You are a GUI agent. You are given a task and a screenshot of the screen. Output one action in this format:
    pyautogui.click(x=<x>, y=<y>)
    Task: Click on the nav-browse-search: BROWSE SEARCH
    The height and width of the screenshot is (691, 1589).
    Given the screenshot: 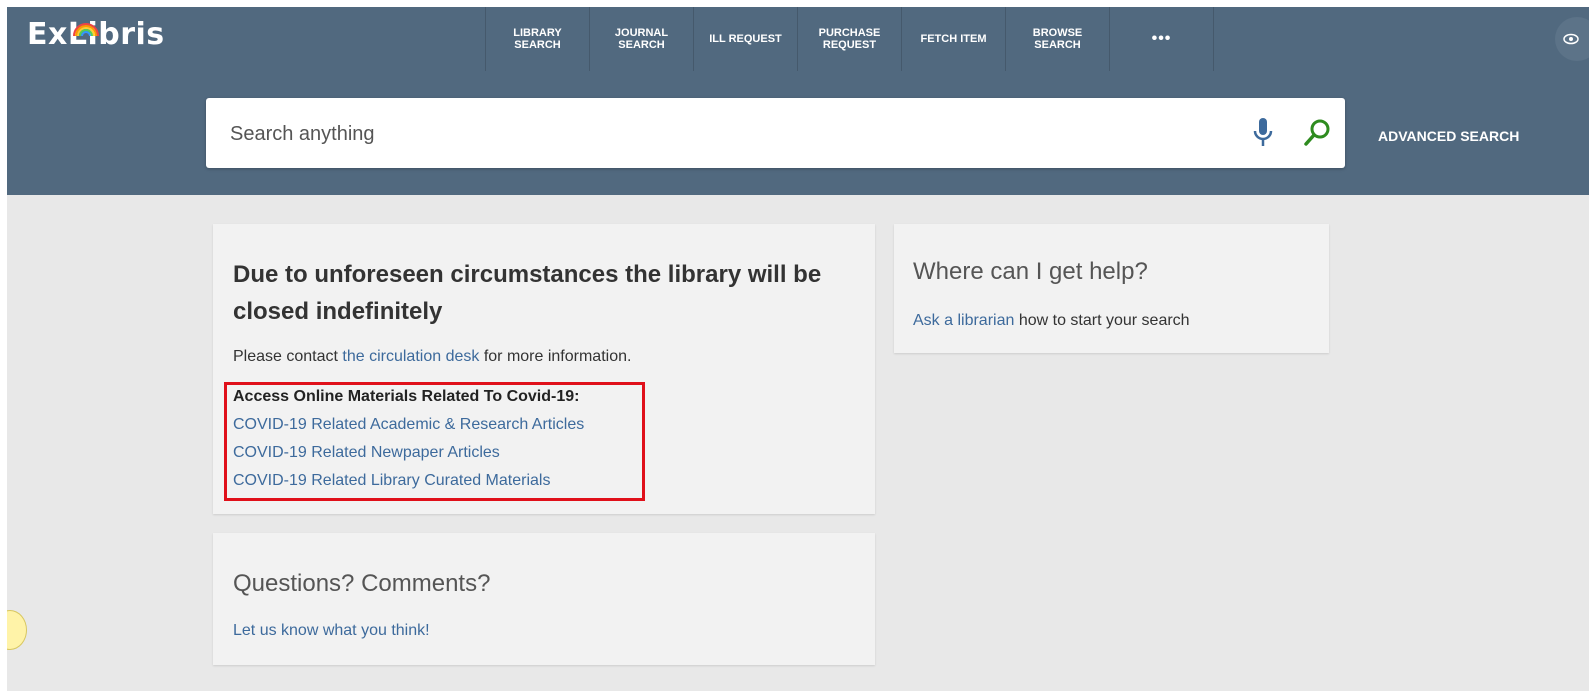 What is the action you would take?
    pyautogui.click(x=1057, y=39)
    